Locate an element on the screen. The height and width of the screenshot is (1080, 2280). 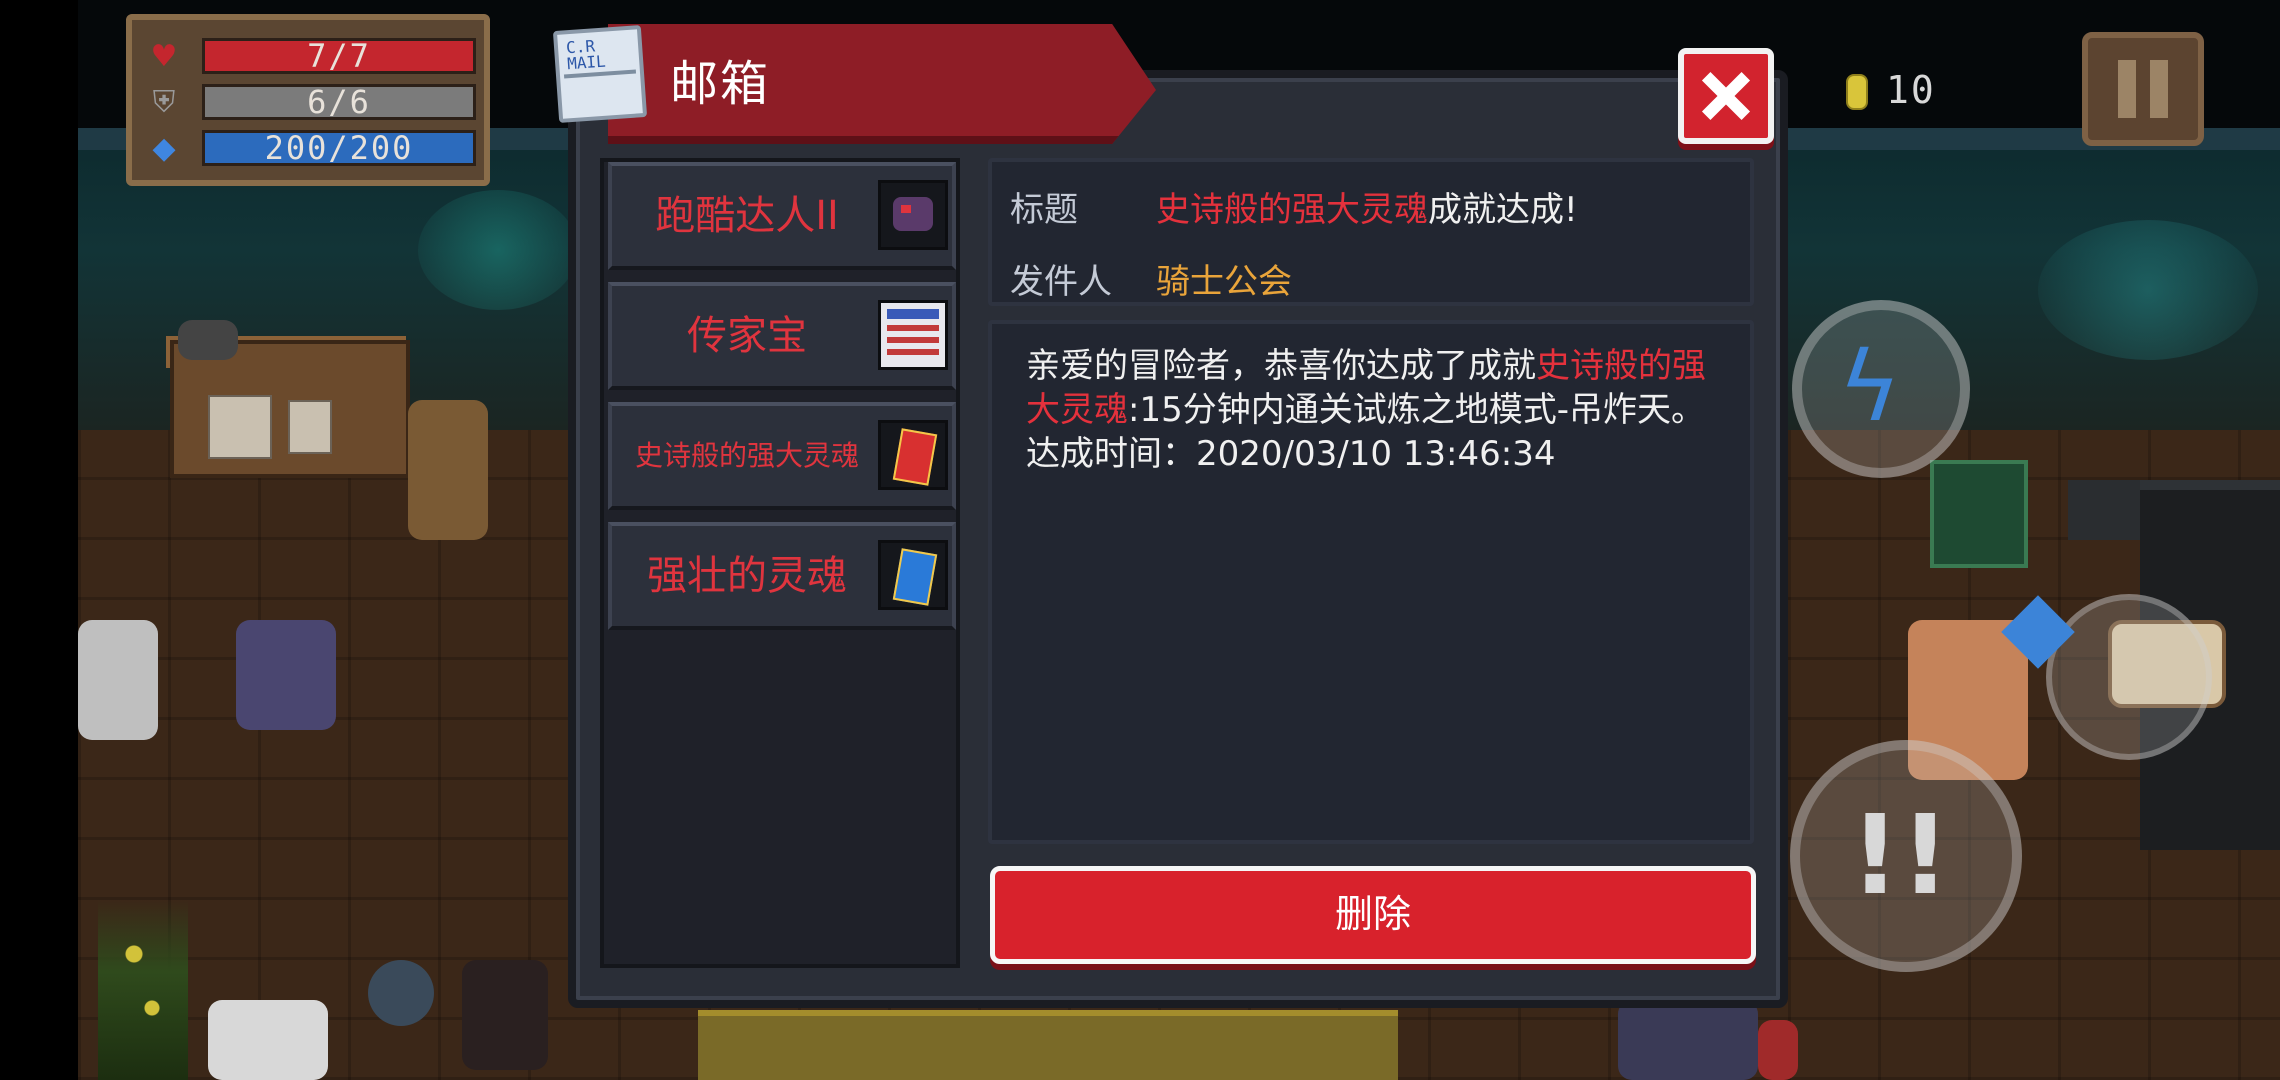
energy-row: ◆ 200/200 is located at coordinates (313, 149).